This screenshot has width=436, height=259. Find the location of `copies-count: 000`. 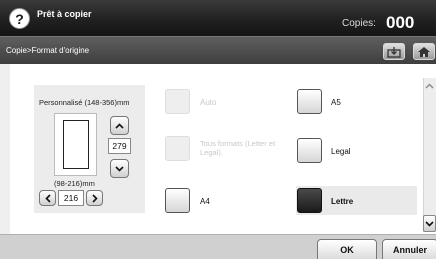

copies-count: 000 is located at coordinates (400, 22).